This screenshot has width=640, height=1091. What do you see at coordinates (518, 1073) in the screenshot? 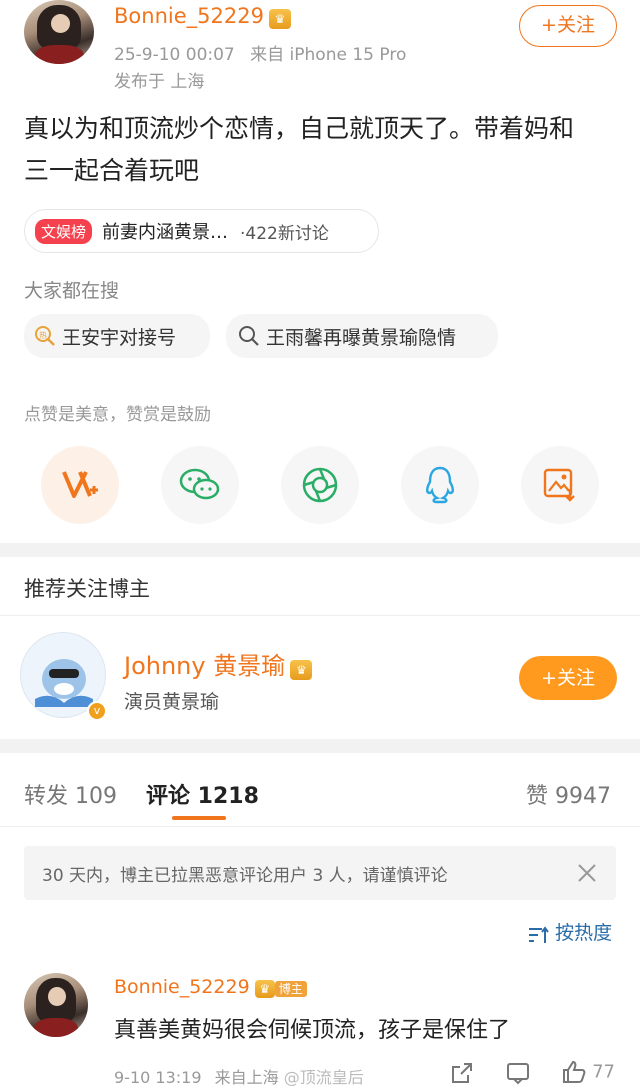
I see `comment-icon` at bounding box center [518, 1073].